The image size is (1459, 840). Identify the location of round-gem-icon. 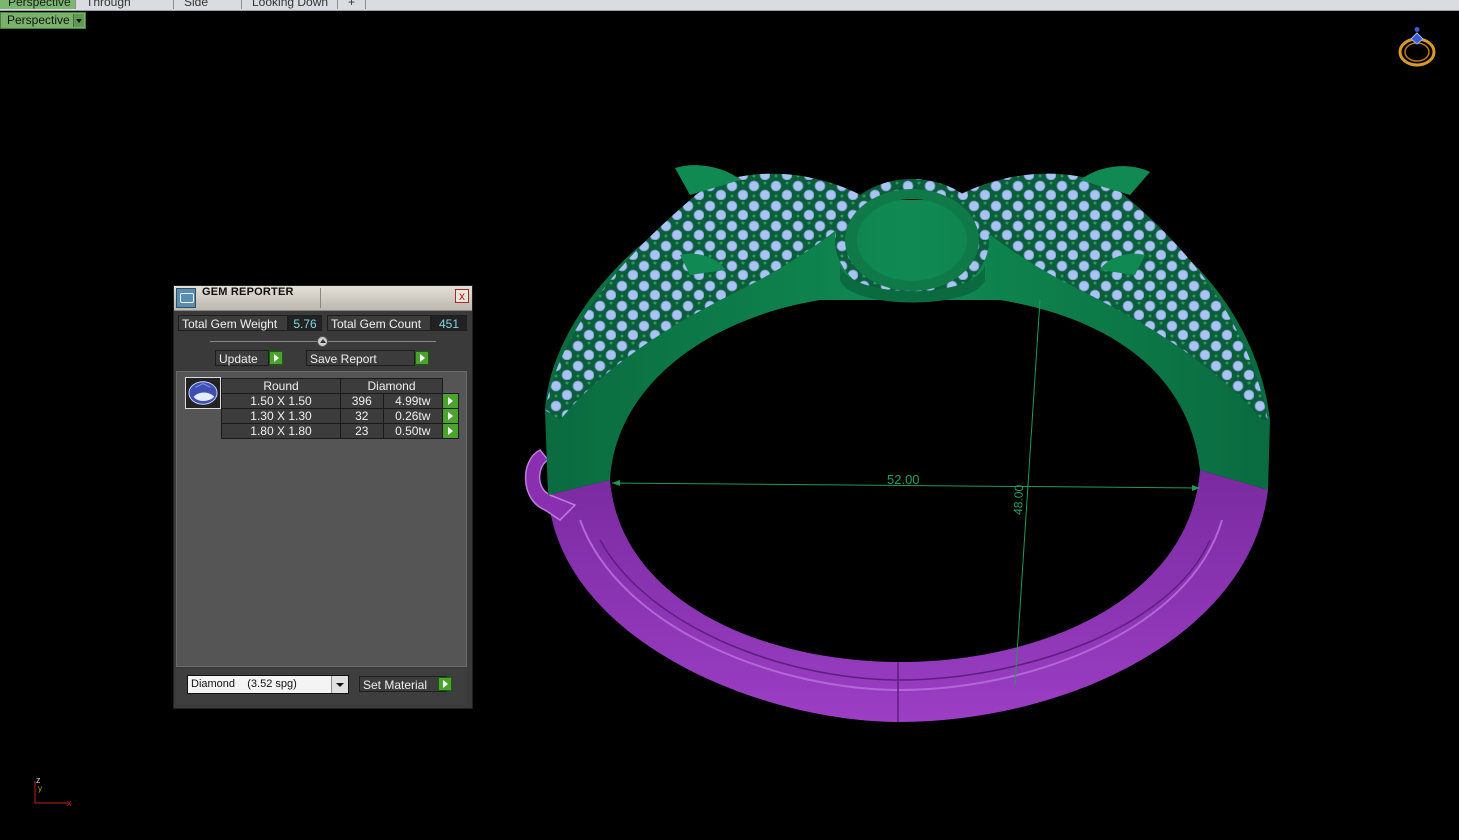
(203, 393).